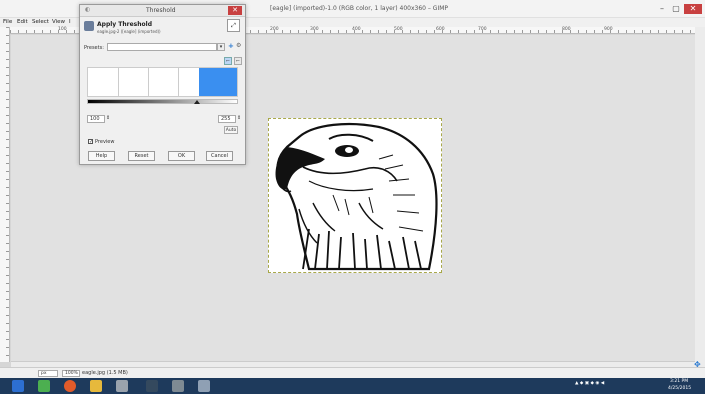 The height and width of the screenshot is (394, 705). What do you see at coordinates (7, 22) in the screenshot?
I see `menu-file: File` at bounding box center [7, 22].